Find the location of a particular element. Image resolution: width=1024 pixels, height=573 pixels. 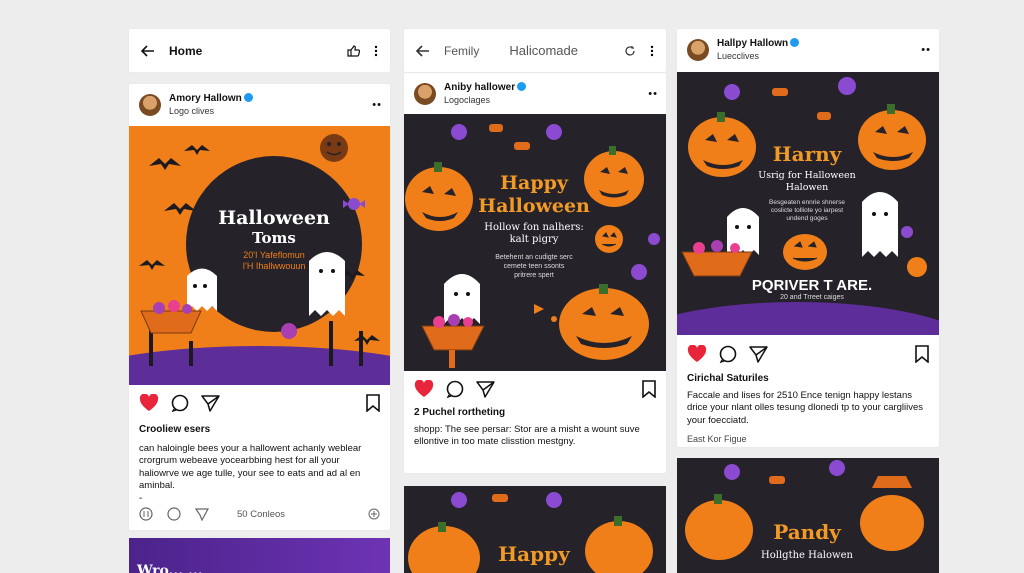

topbar-title: Femily is located at coordinates (461, 51).